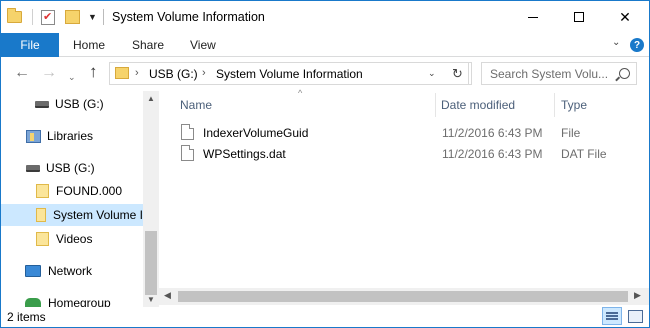 Image resolution: width=650 pixels, height=328 pixels. I want to click on maximize-icon, so click(579, 17).